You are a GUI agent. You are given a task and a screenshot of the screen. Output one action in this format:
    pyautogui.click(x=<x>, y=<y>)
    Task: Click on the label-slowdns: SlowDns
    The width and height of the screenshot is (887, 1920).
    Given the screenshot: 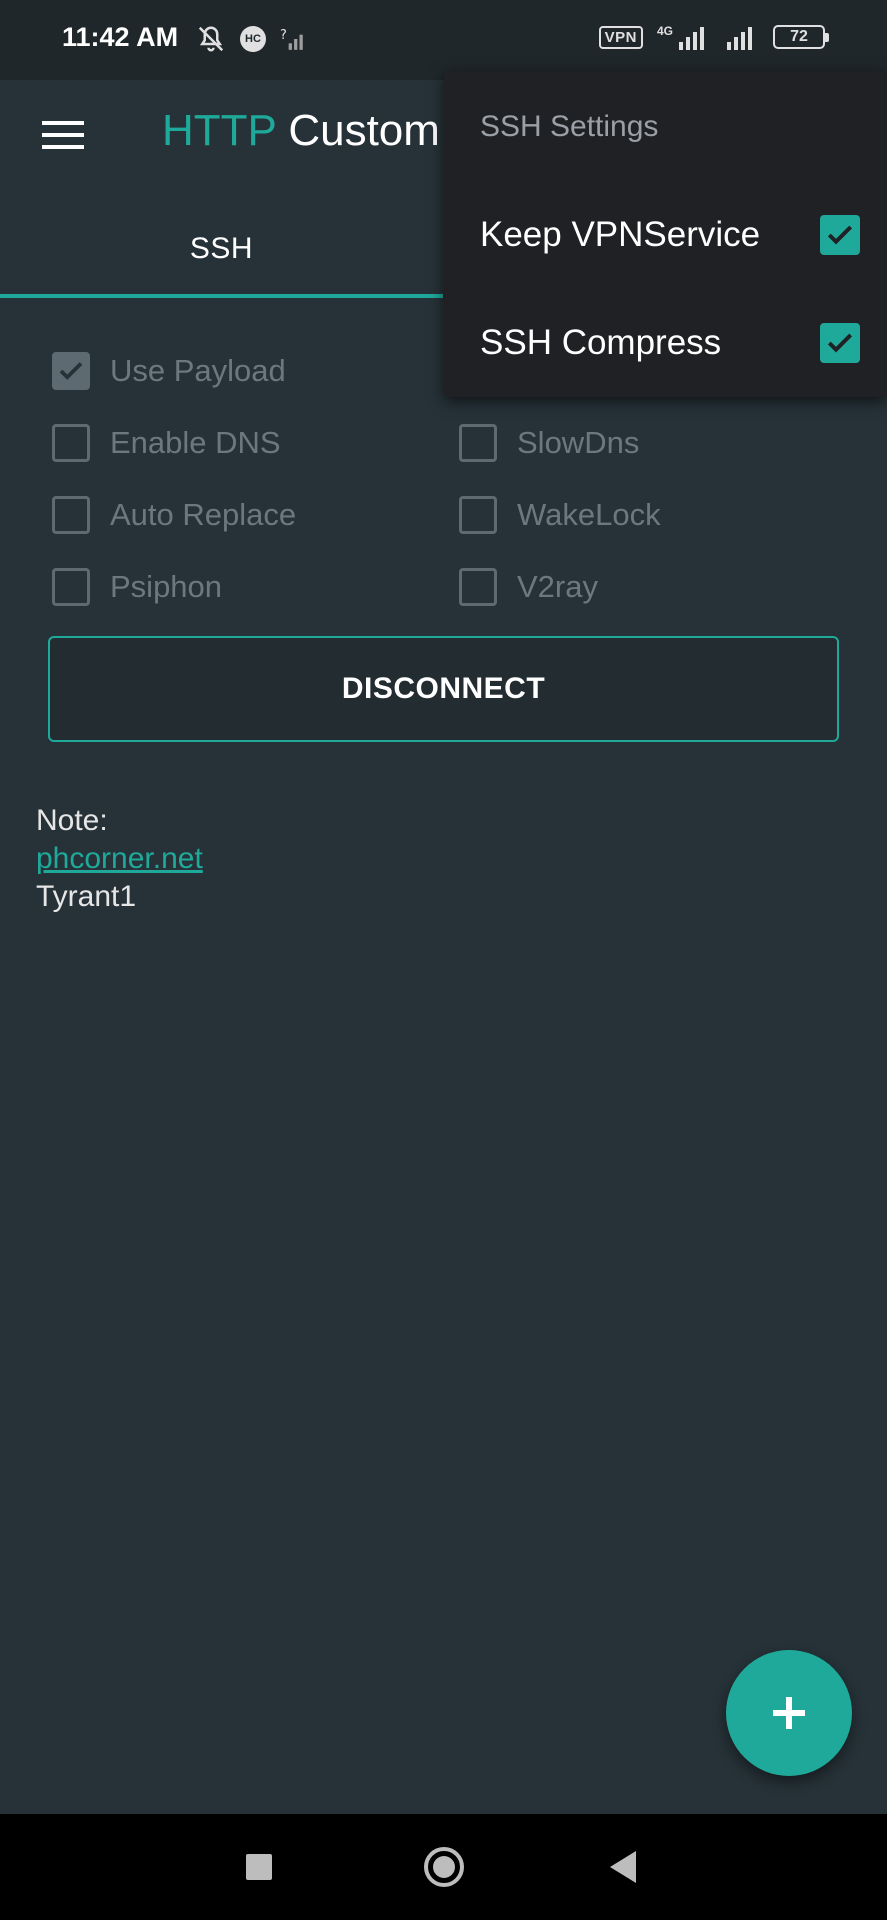 What is the action you would take?
    pyautogui.click(x=578, y=442)
    